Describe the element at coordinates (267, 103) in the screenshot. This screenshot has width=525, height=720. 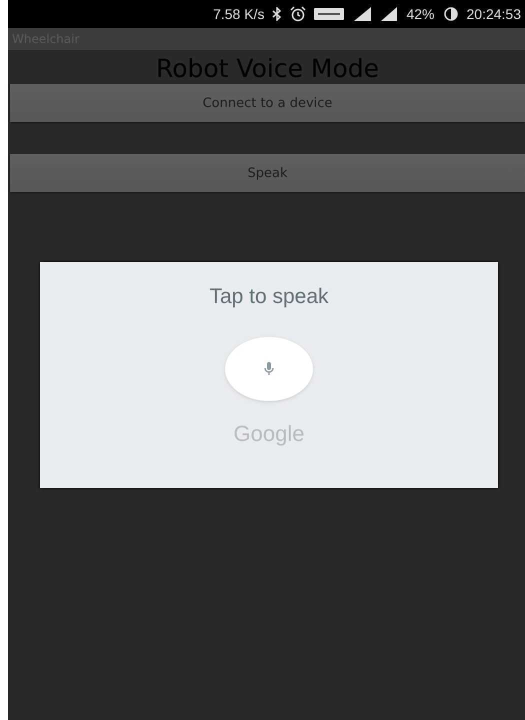
I see `action-button: Connect to a device` at that location.